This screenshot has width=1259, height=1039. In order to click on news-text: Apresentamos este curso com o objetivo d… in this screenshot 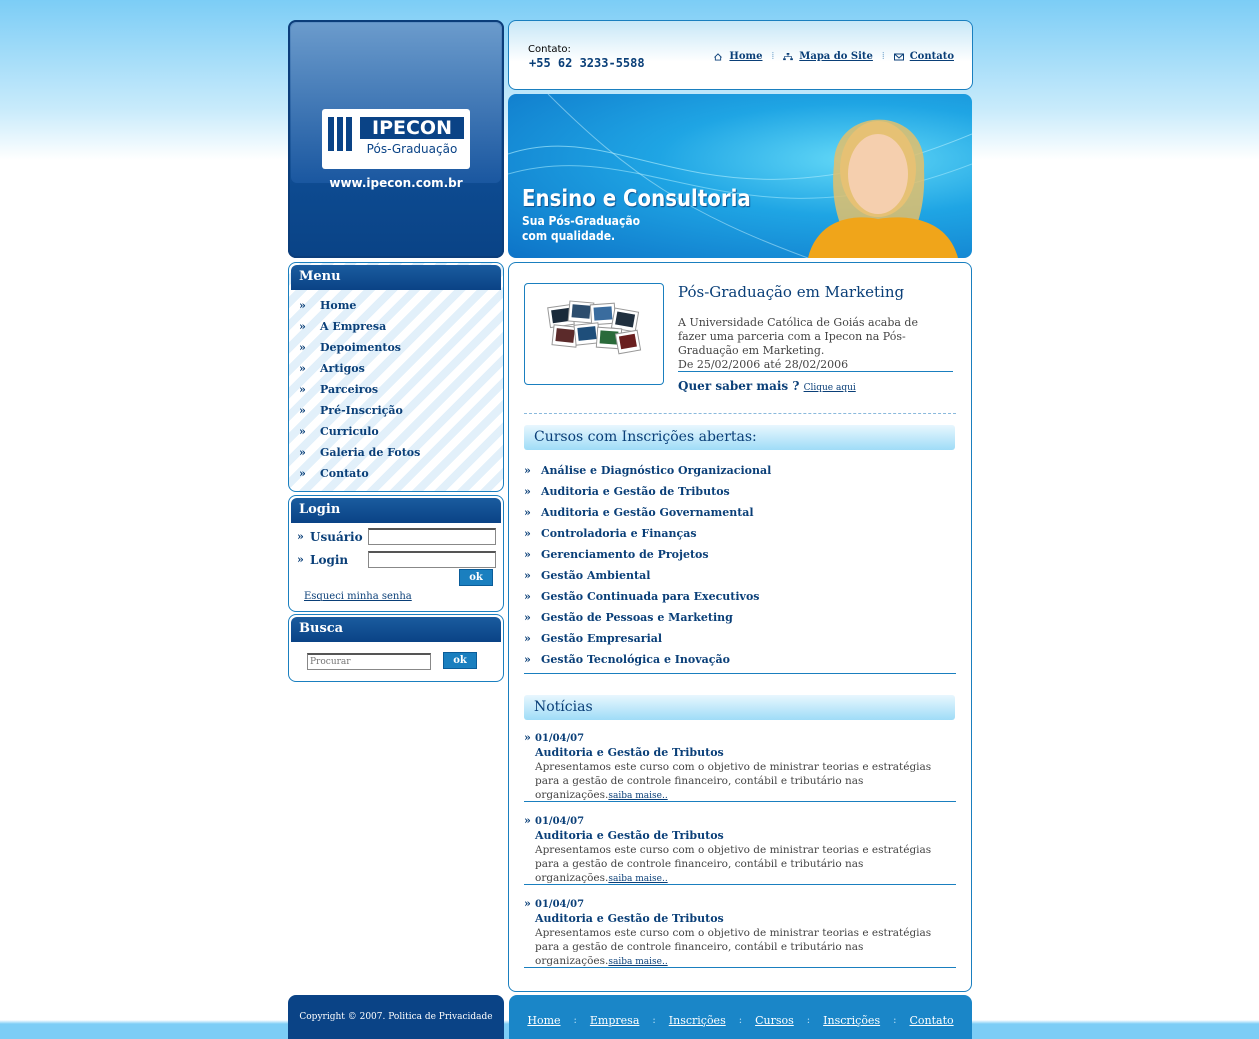, I will do `click(746, 781)`.